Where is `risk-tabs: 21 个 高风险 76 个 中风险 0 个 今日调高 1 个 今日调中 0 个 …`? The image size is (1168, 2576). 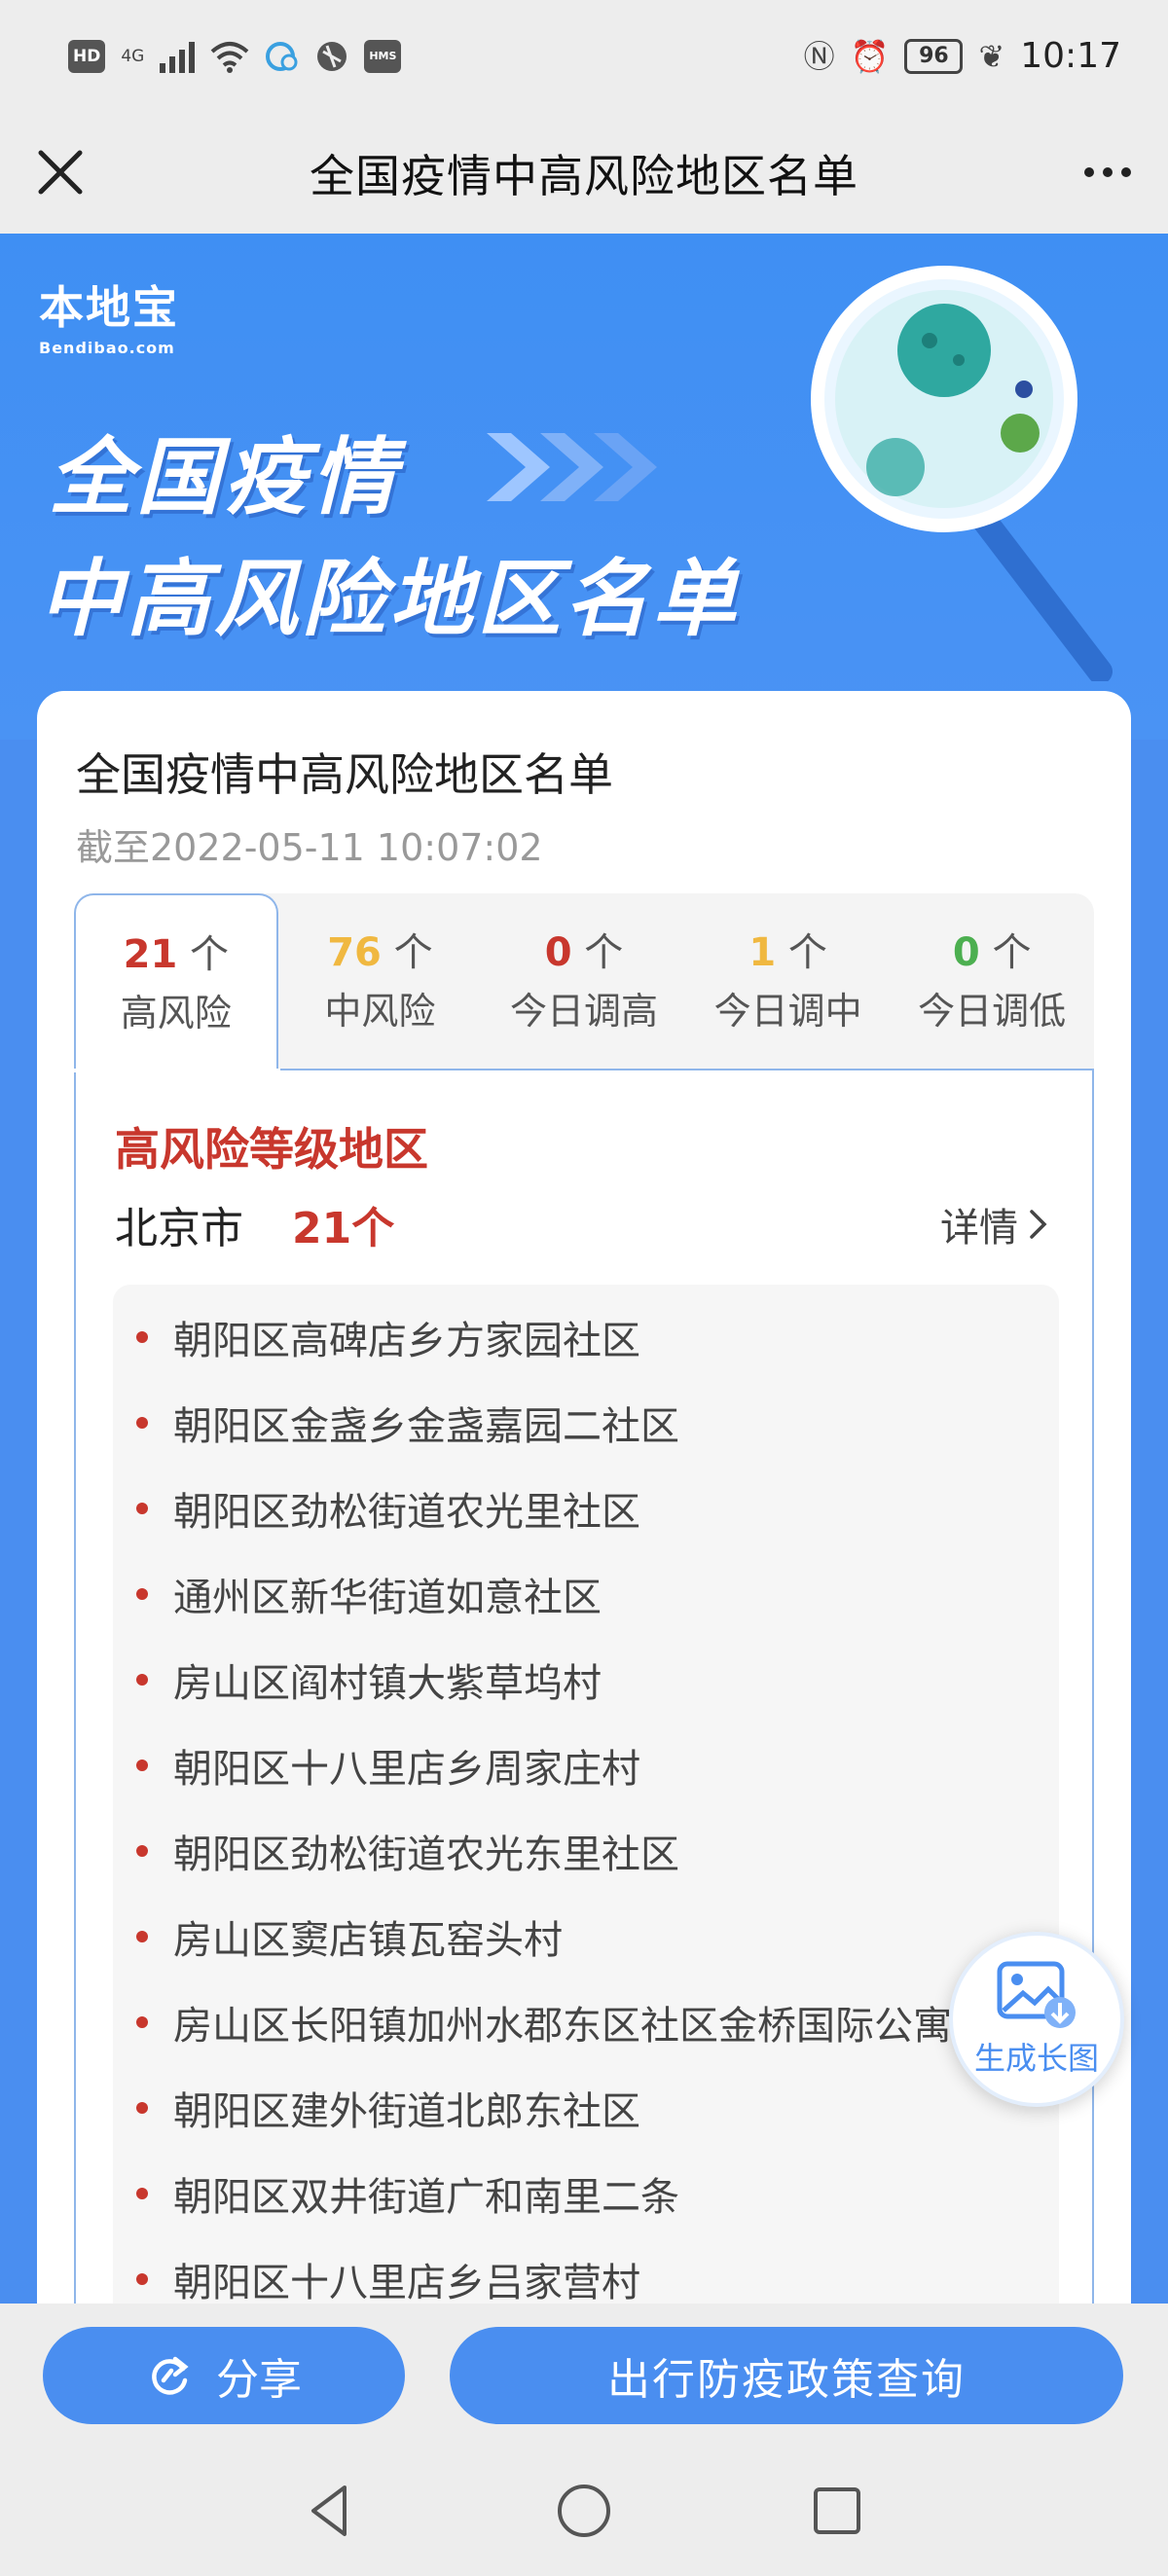 risk-tabs: 21 个 高风险 76 个 中风险 0 个 今日调高 1 个 今日调中 0 个 … is located at coordinates (584, 982).